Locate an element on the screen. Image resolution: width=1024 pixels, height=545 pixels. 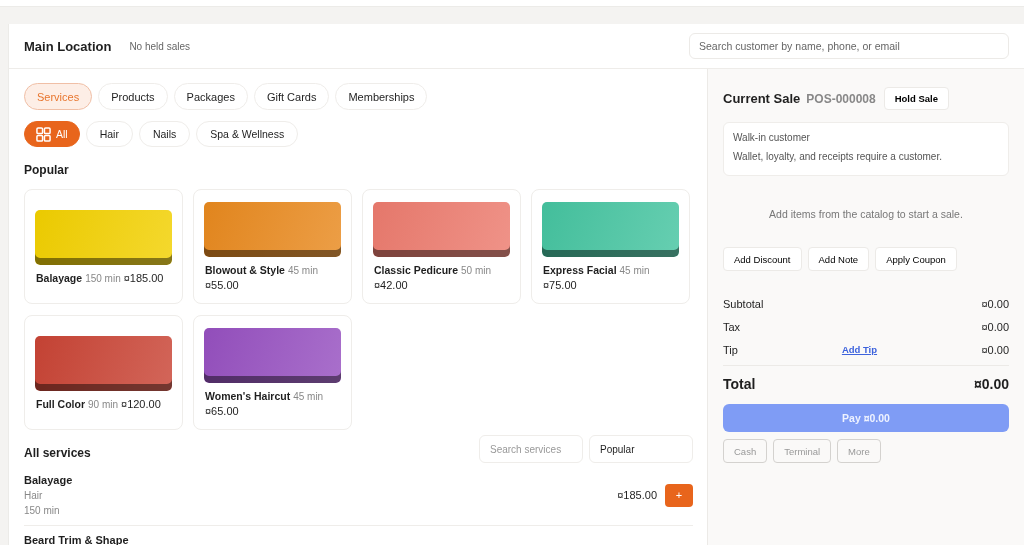
service-name: Express Facial is located at coordinates (580, 270).